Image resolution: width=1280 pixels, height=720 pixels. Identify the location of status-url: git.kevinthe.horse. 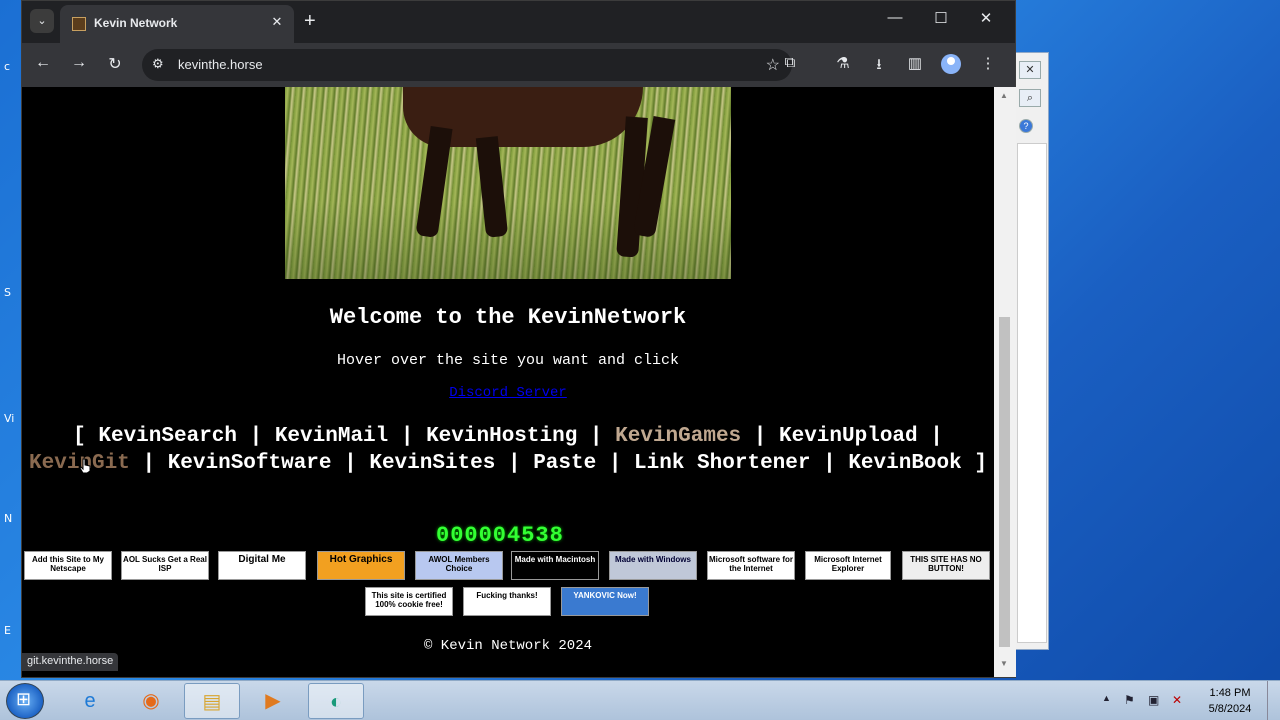
(70, 662).